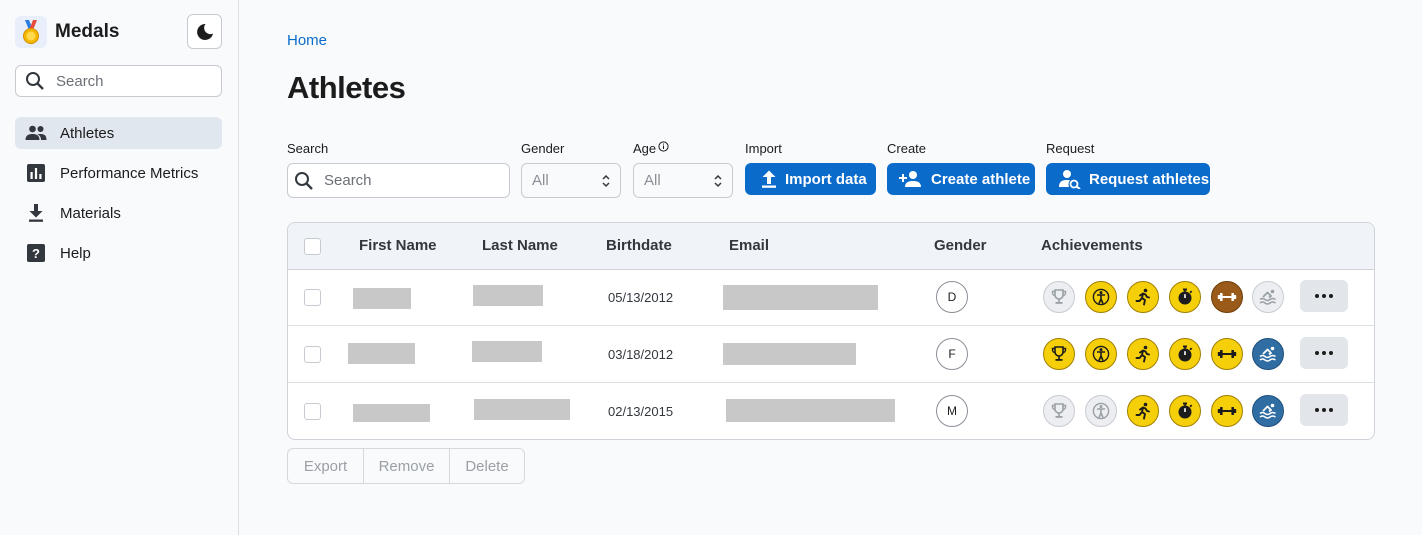 The height and width of the screenshot is (535, 1422). I want to click on age-select: All, so click(683, 180).